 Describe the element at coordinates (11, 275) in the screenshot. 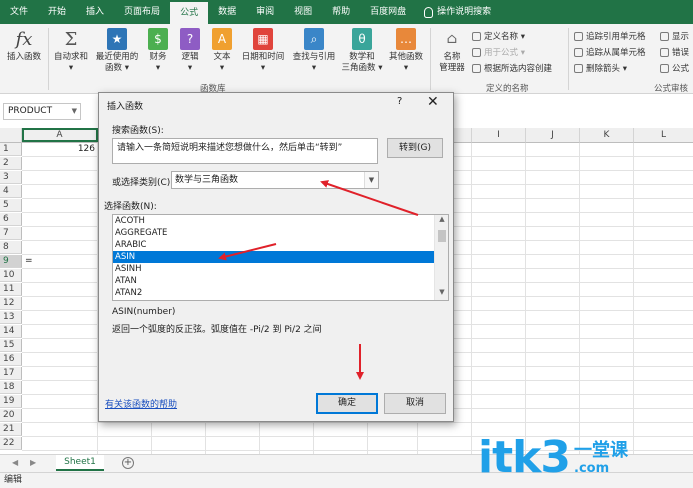

I see `row-header: 10` at that location.